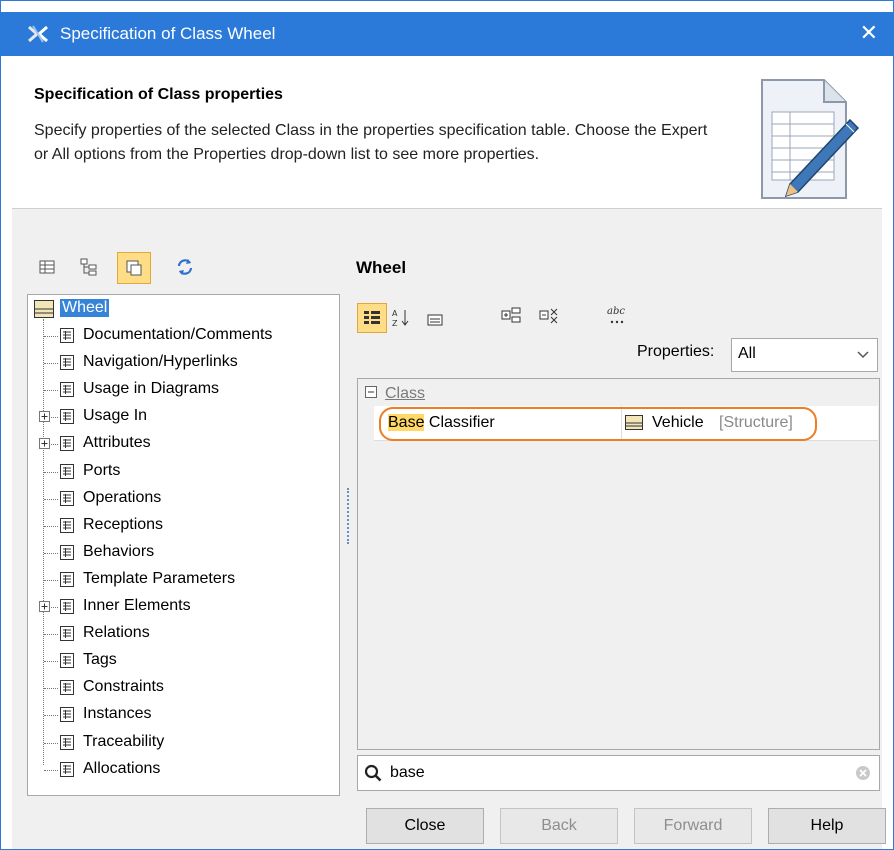  I want to click on refresh-icon, so click(185, 267).